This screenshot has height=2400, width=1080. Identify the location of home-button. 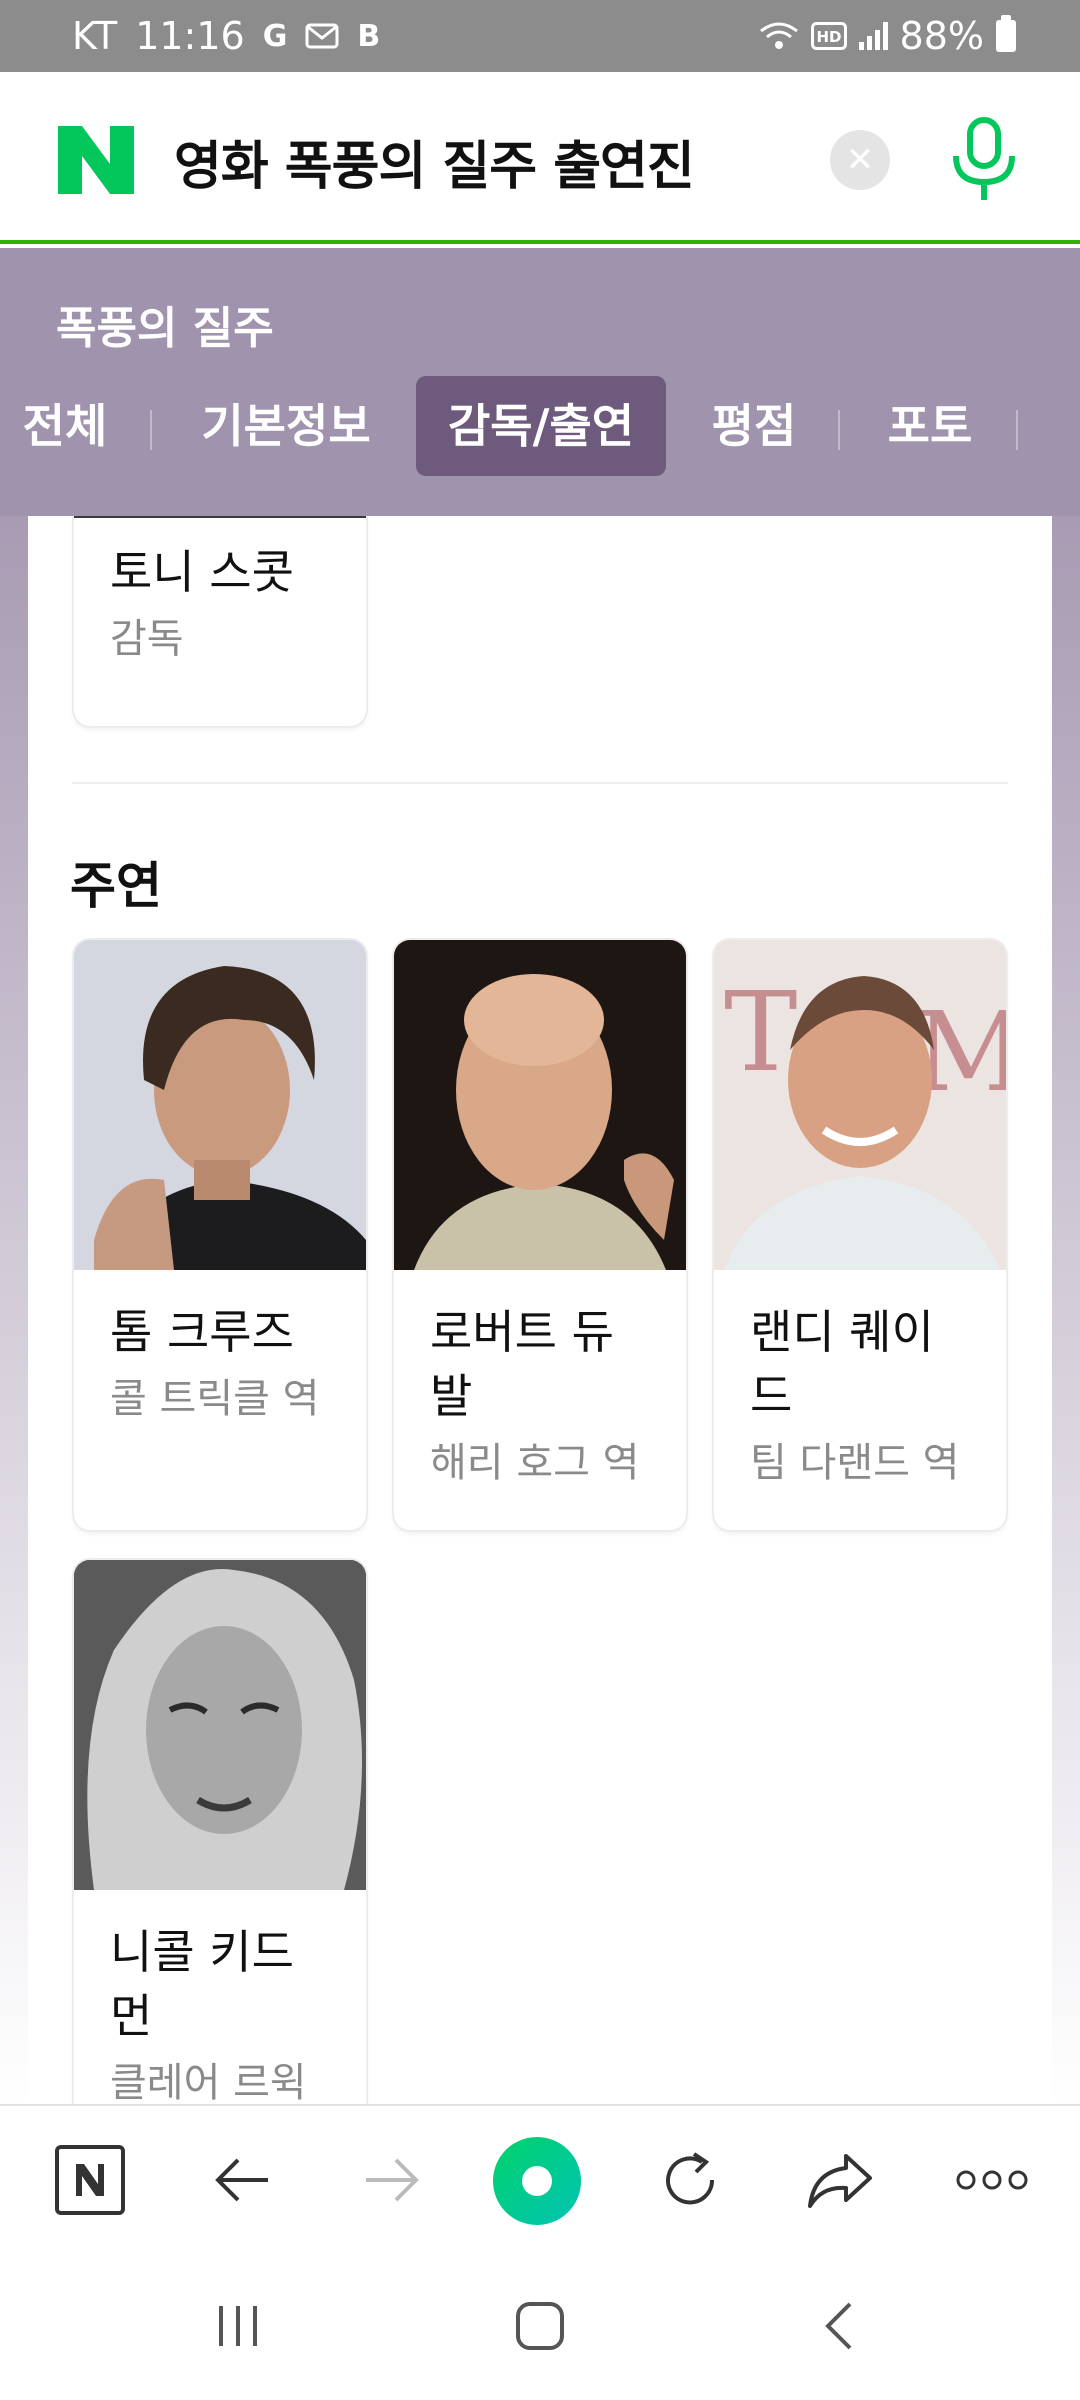
(540, 2326).